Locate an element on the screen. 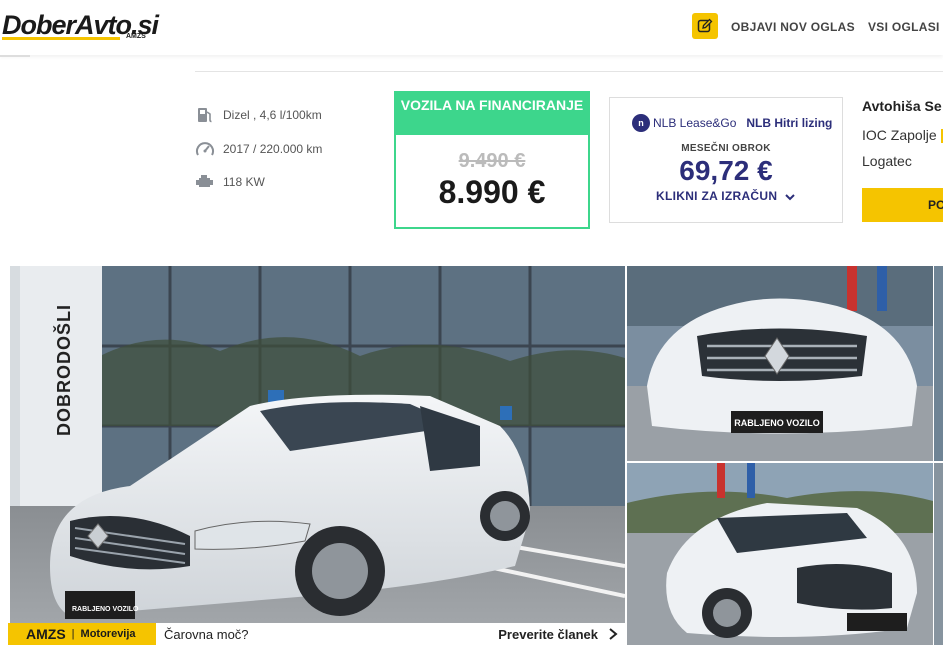 The image size is (943, 645). welcome-sign: DOBRODOŠLI is located at coordinates (63, 370).